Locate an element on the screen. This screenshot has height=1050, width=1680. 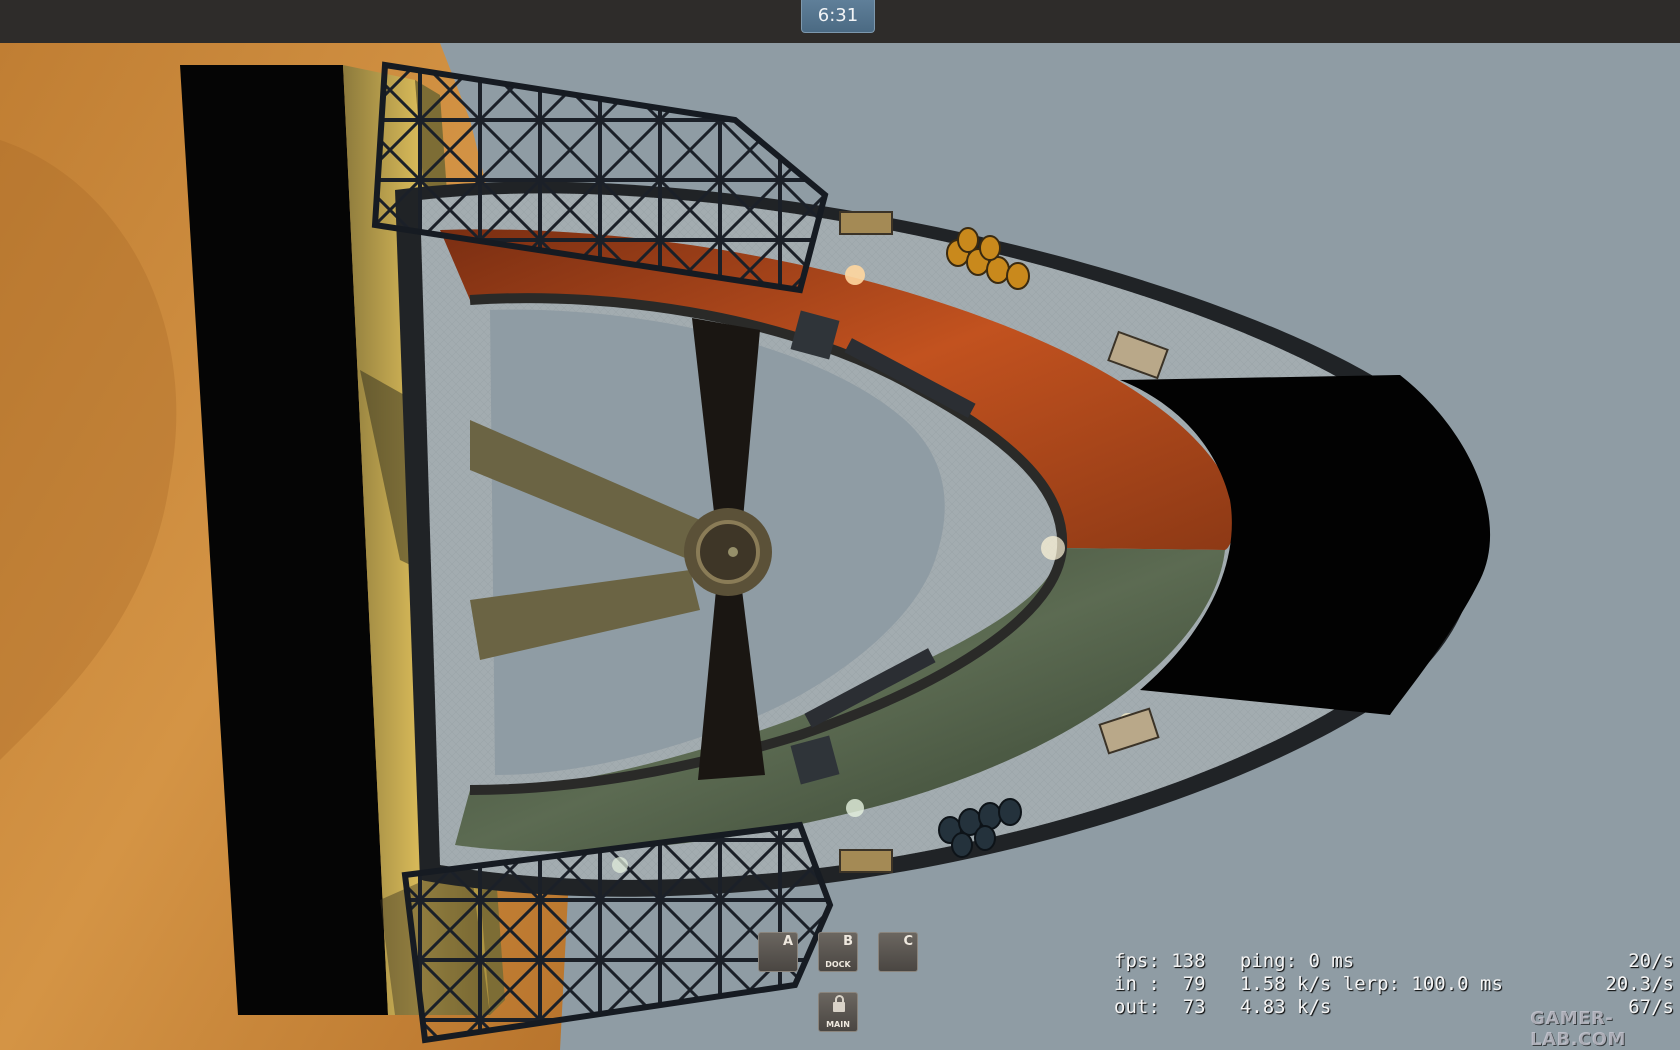
hud-top-bar: 6:31 is located at coordinates (840, 21).